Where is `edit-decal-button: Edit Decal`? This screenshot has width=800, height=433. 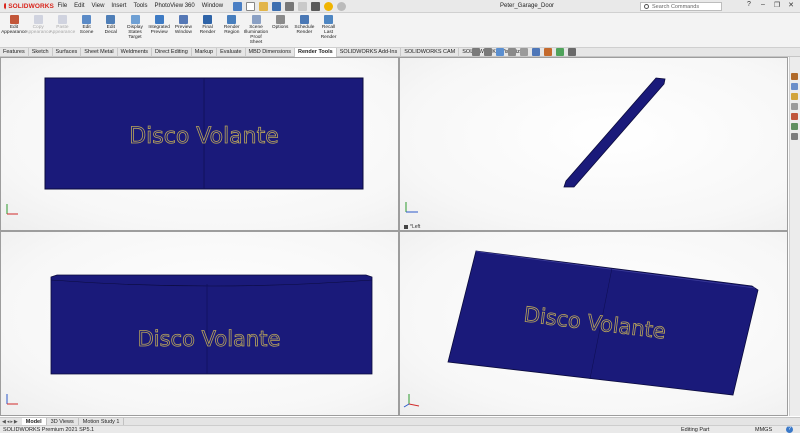
edit-decal-button: Edit Decal is located at coordinates (111, 25).